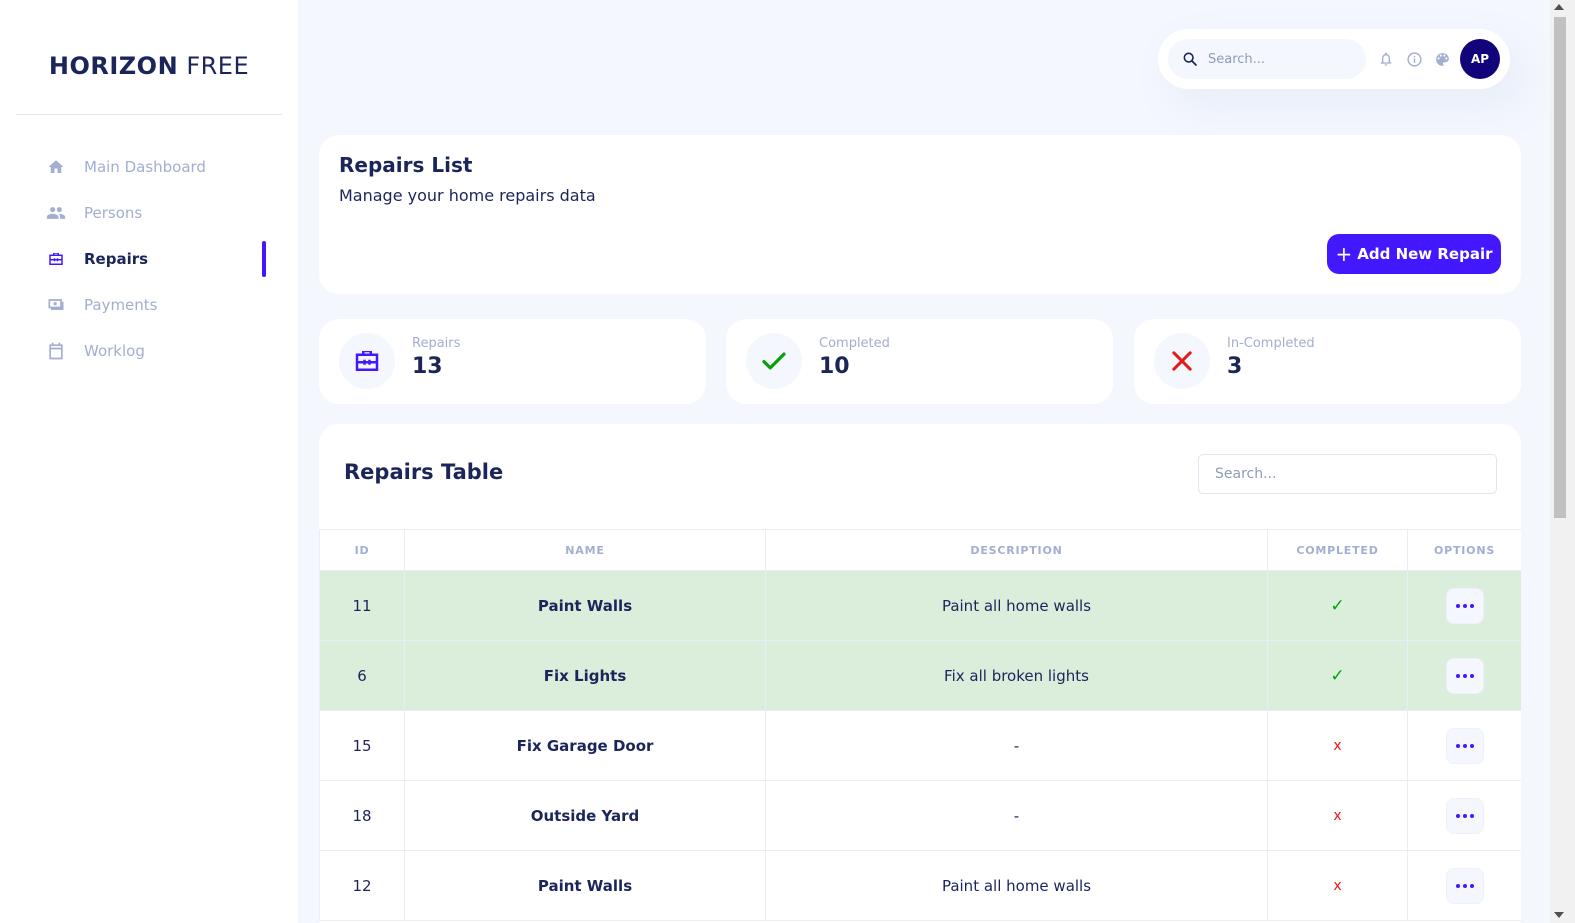 The image size is (1575, 923). Describe the element at coordinates (834, 366) in the screenshot. I see `stat-value: 10` at that location.